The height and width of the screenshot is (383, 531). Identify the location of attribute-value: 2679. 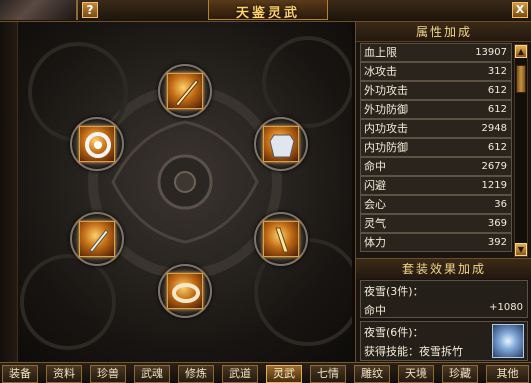
(494, 166).